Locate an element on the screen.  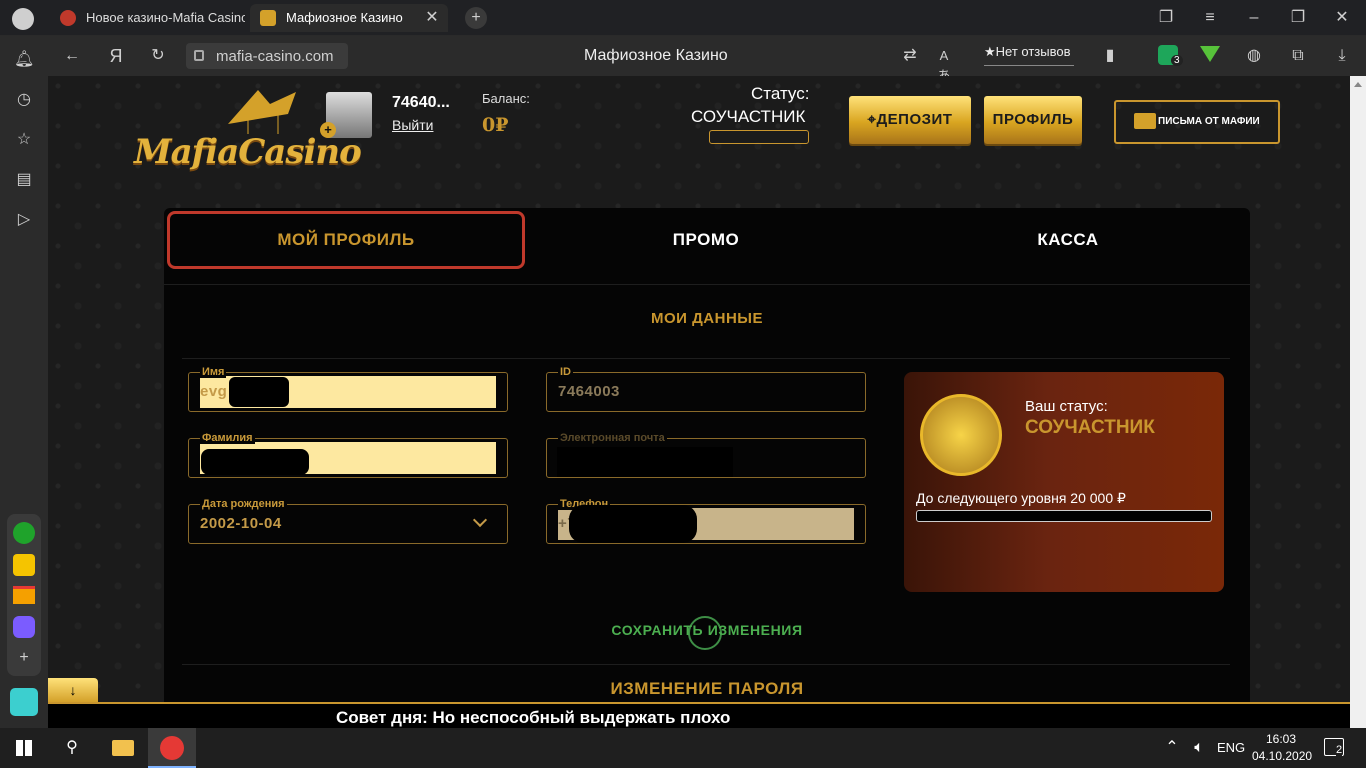
id-value: 7464003 is located at coordinates (589, 391).